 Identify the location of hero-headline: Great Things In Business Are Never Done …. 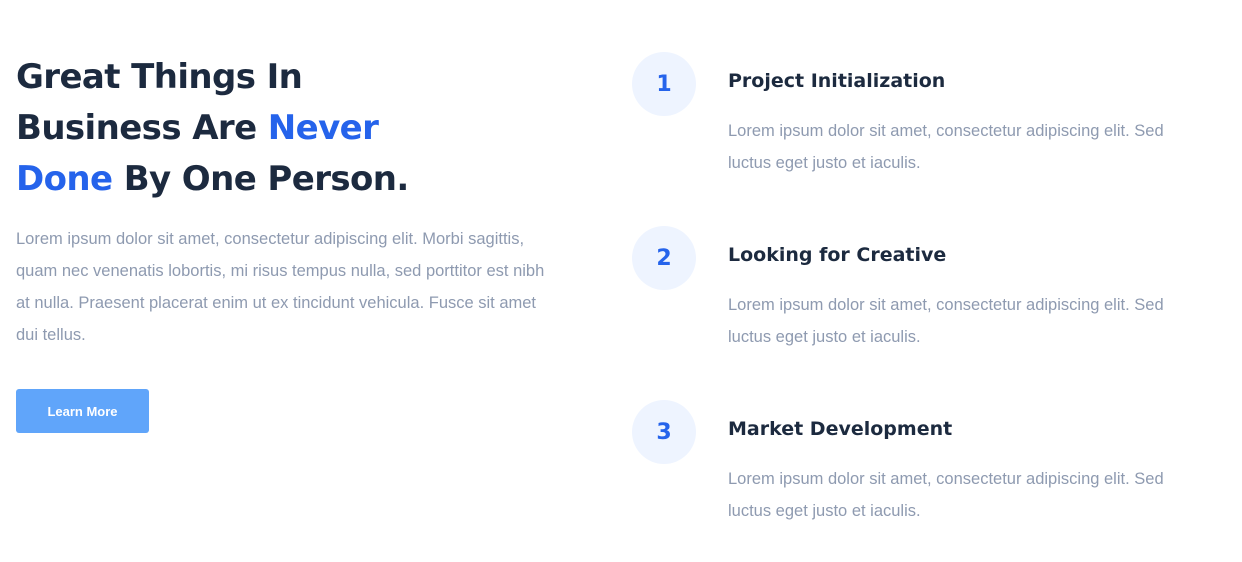
(236, 128).